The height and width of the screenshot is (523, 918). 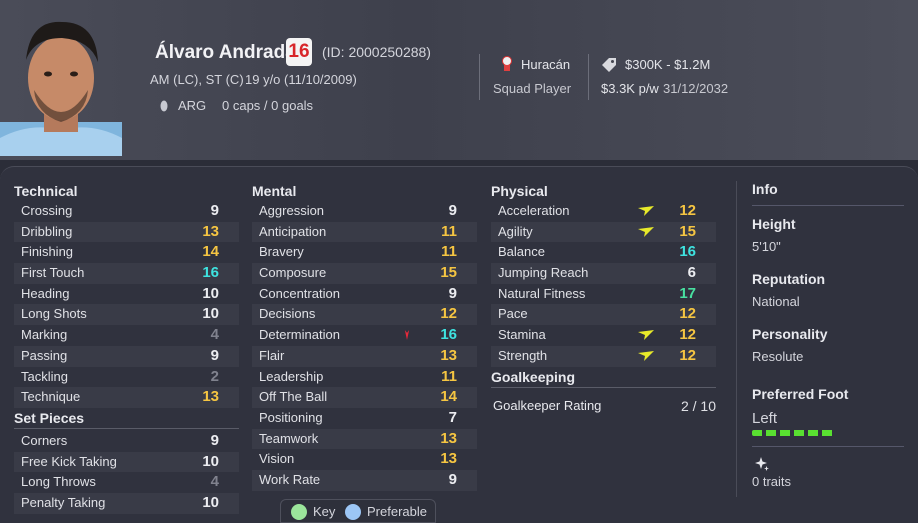 What do you see at coordinates (790, 334) in the screenshot?
I see `personality-label: Personality` at bounding box center [790, 334].